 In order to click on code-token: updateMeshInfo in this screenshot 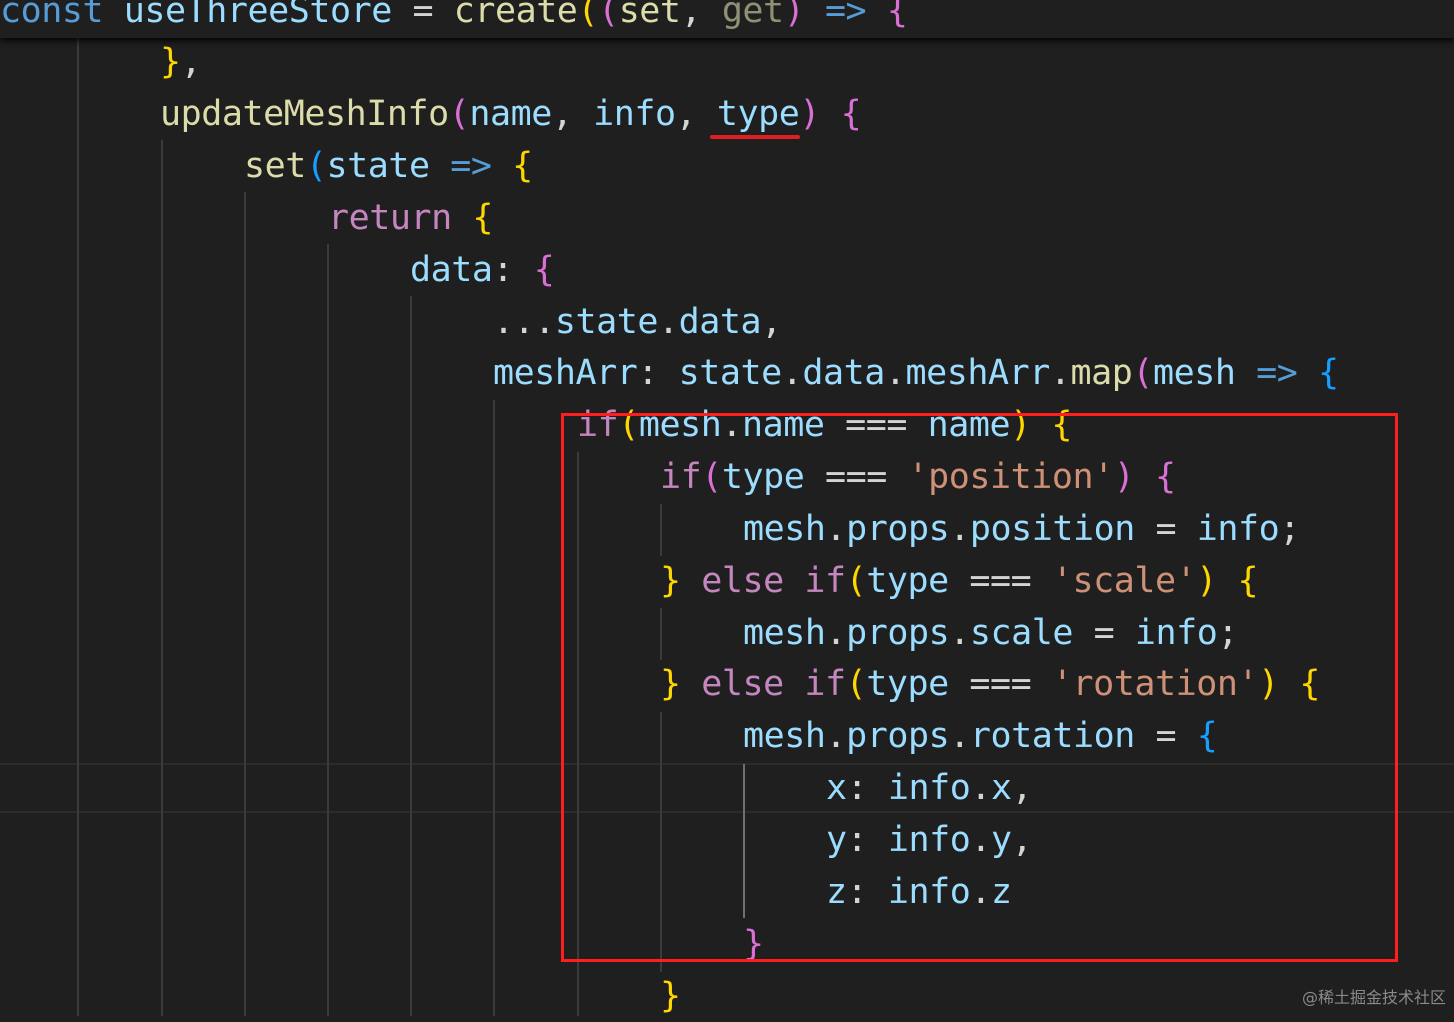, I will do `click(304, 114)`.